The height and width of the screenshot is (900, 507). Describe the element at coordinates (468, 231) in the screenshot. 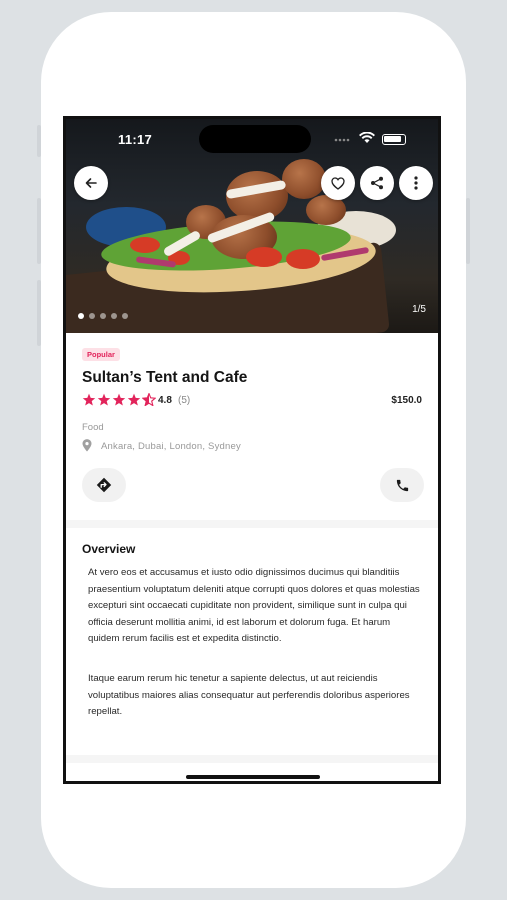

I see `phone-side-button-right` at that location.